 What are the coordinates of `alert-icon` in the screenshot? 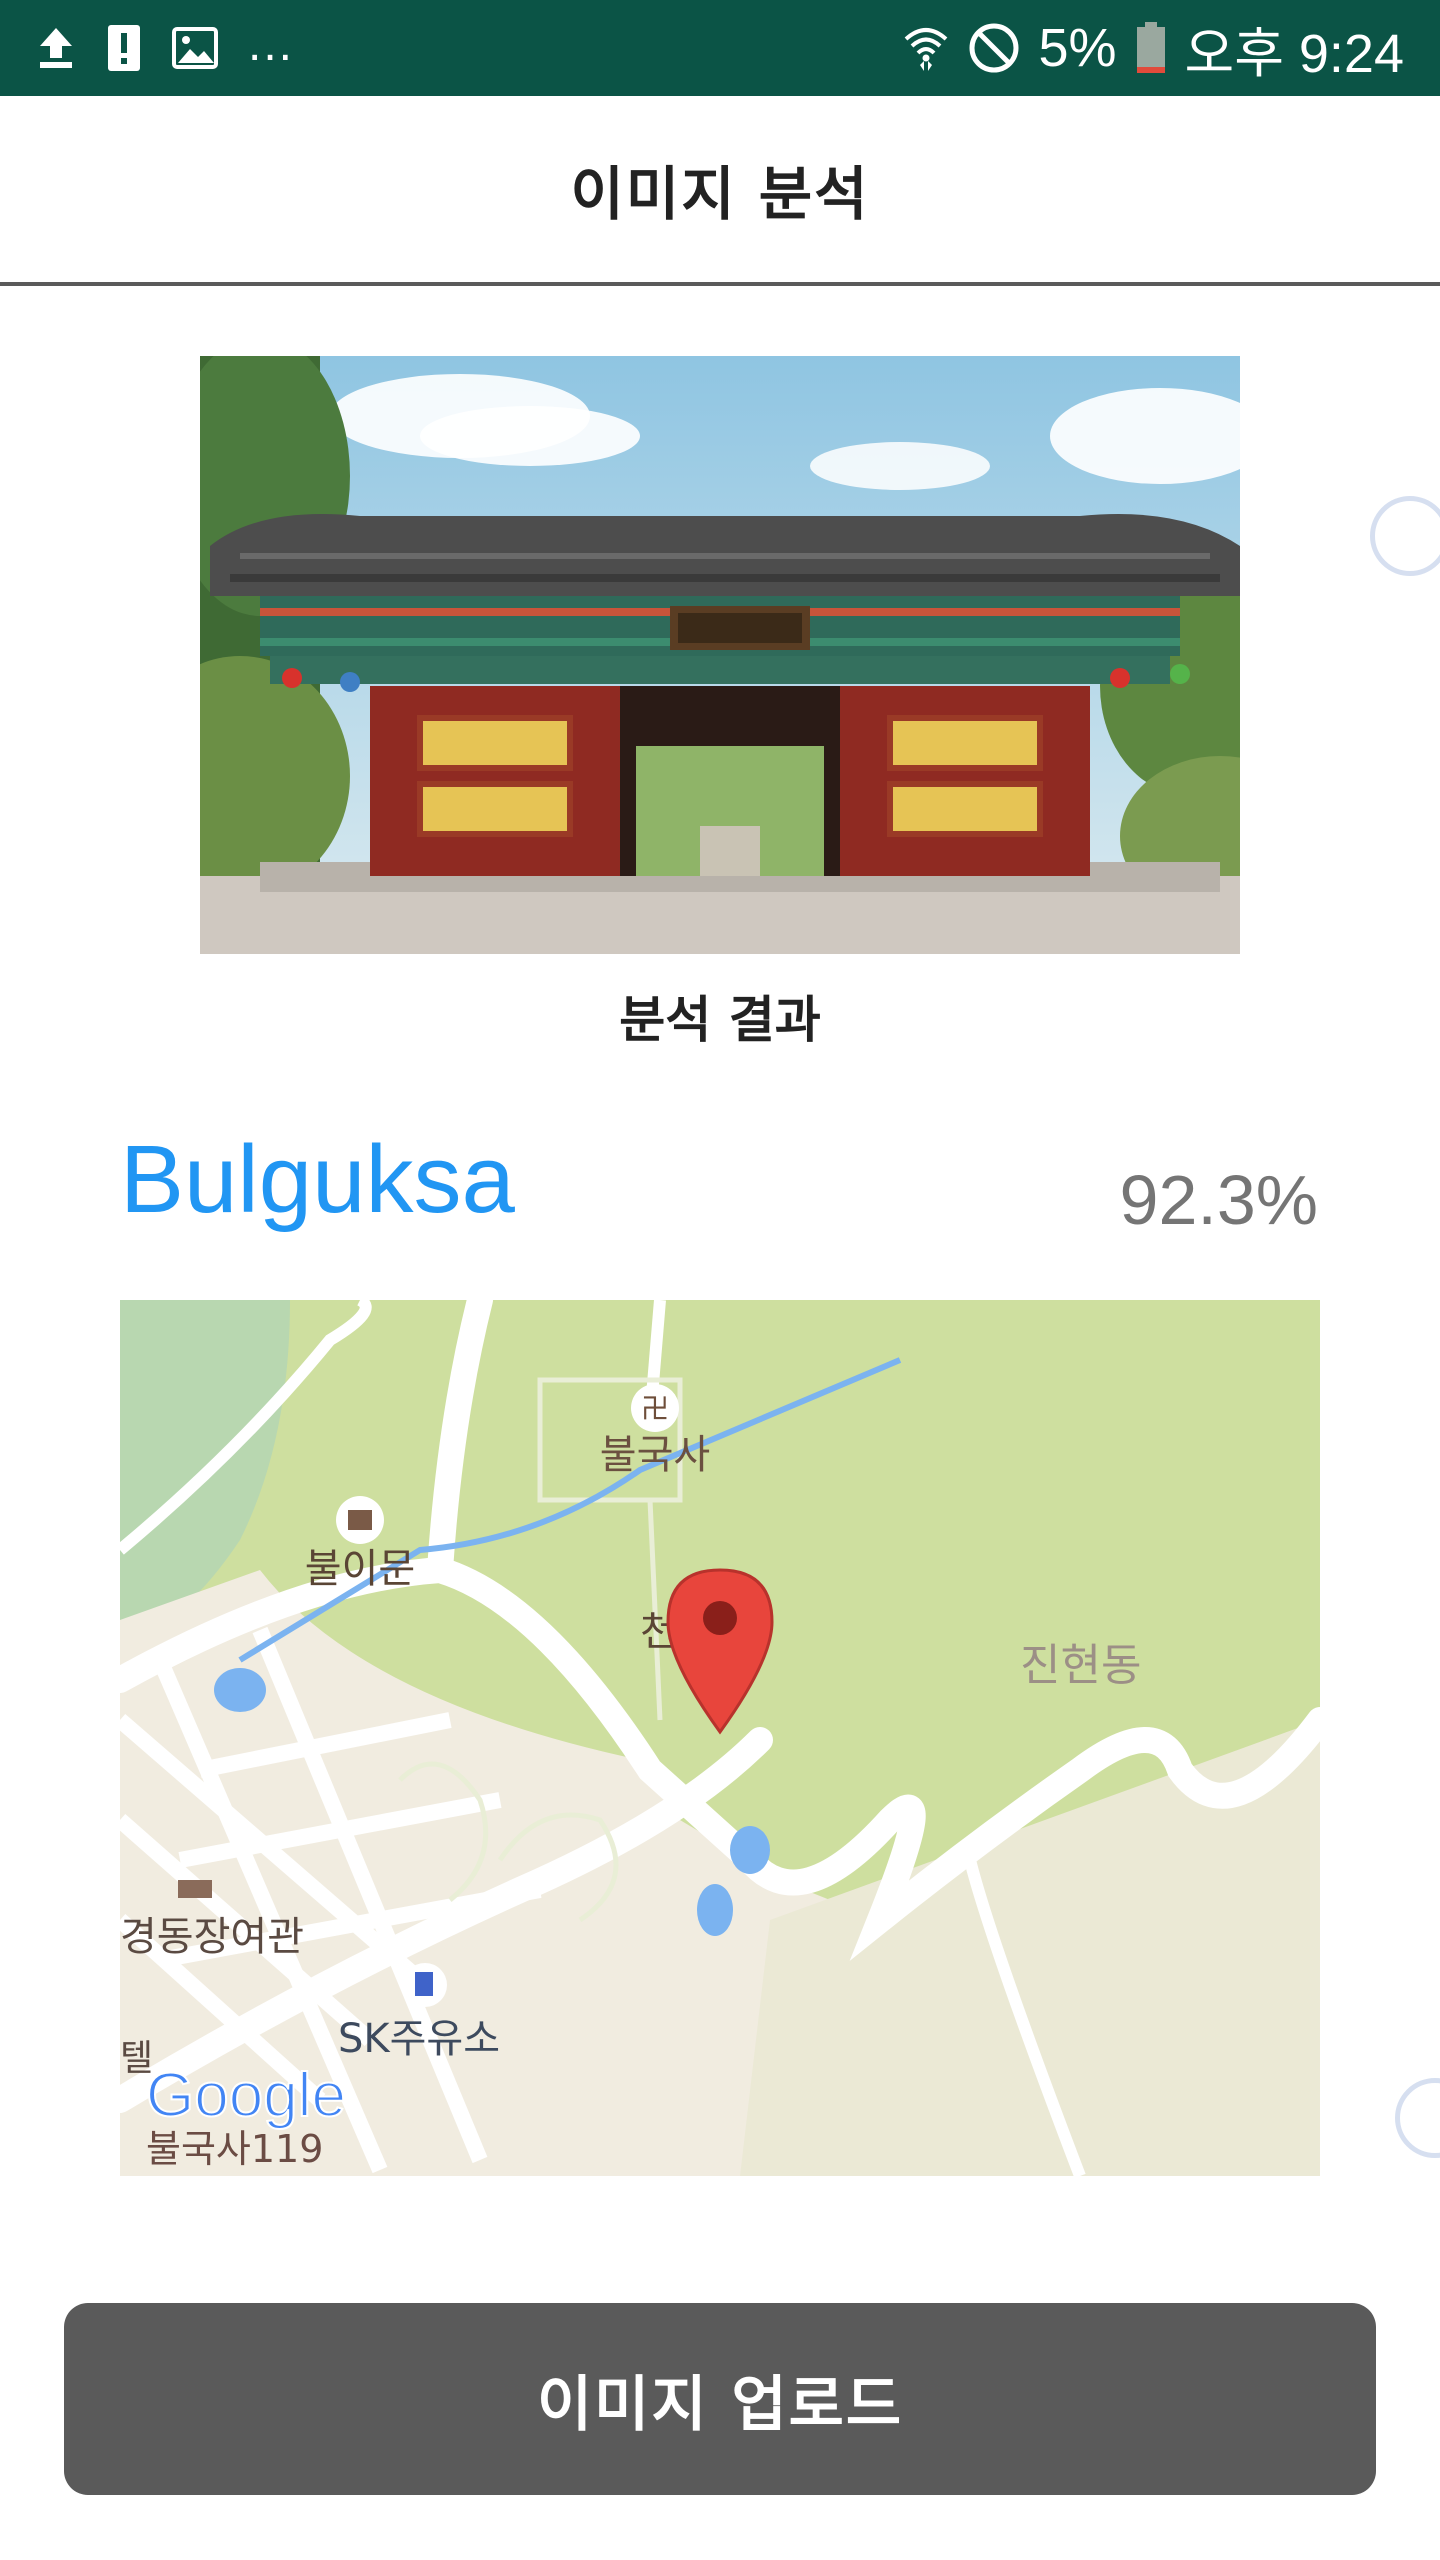 It's located at (124, 48).